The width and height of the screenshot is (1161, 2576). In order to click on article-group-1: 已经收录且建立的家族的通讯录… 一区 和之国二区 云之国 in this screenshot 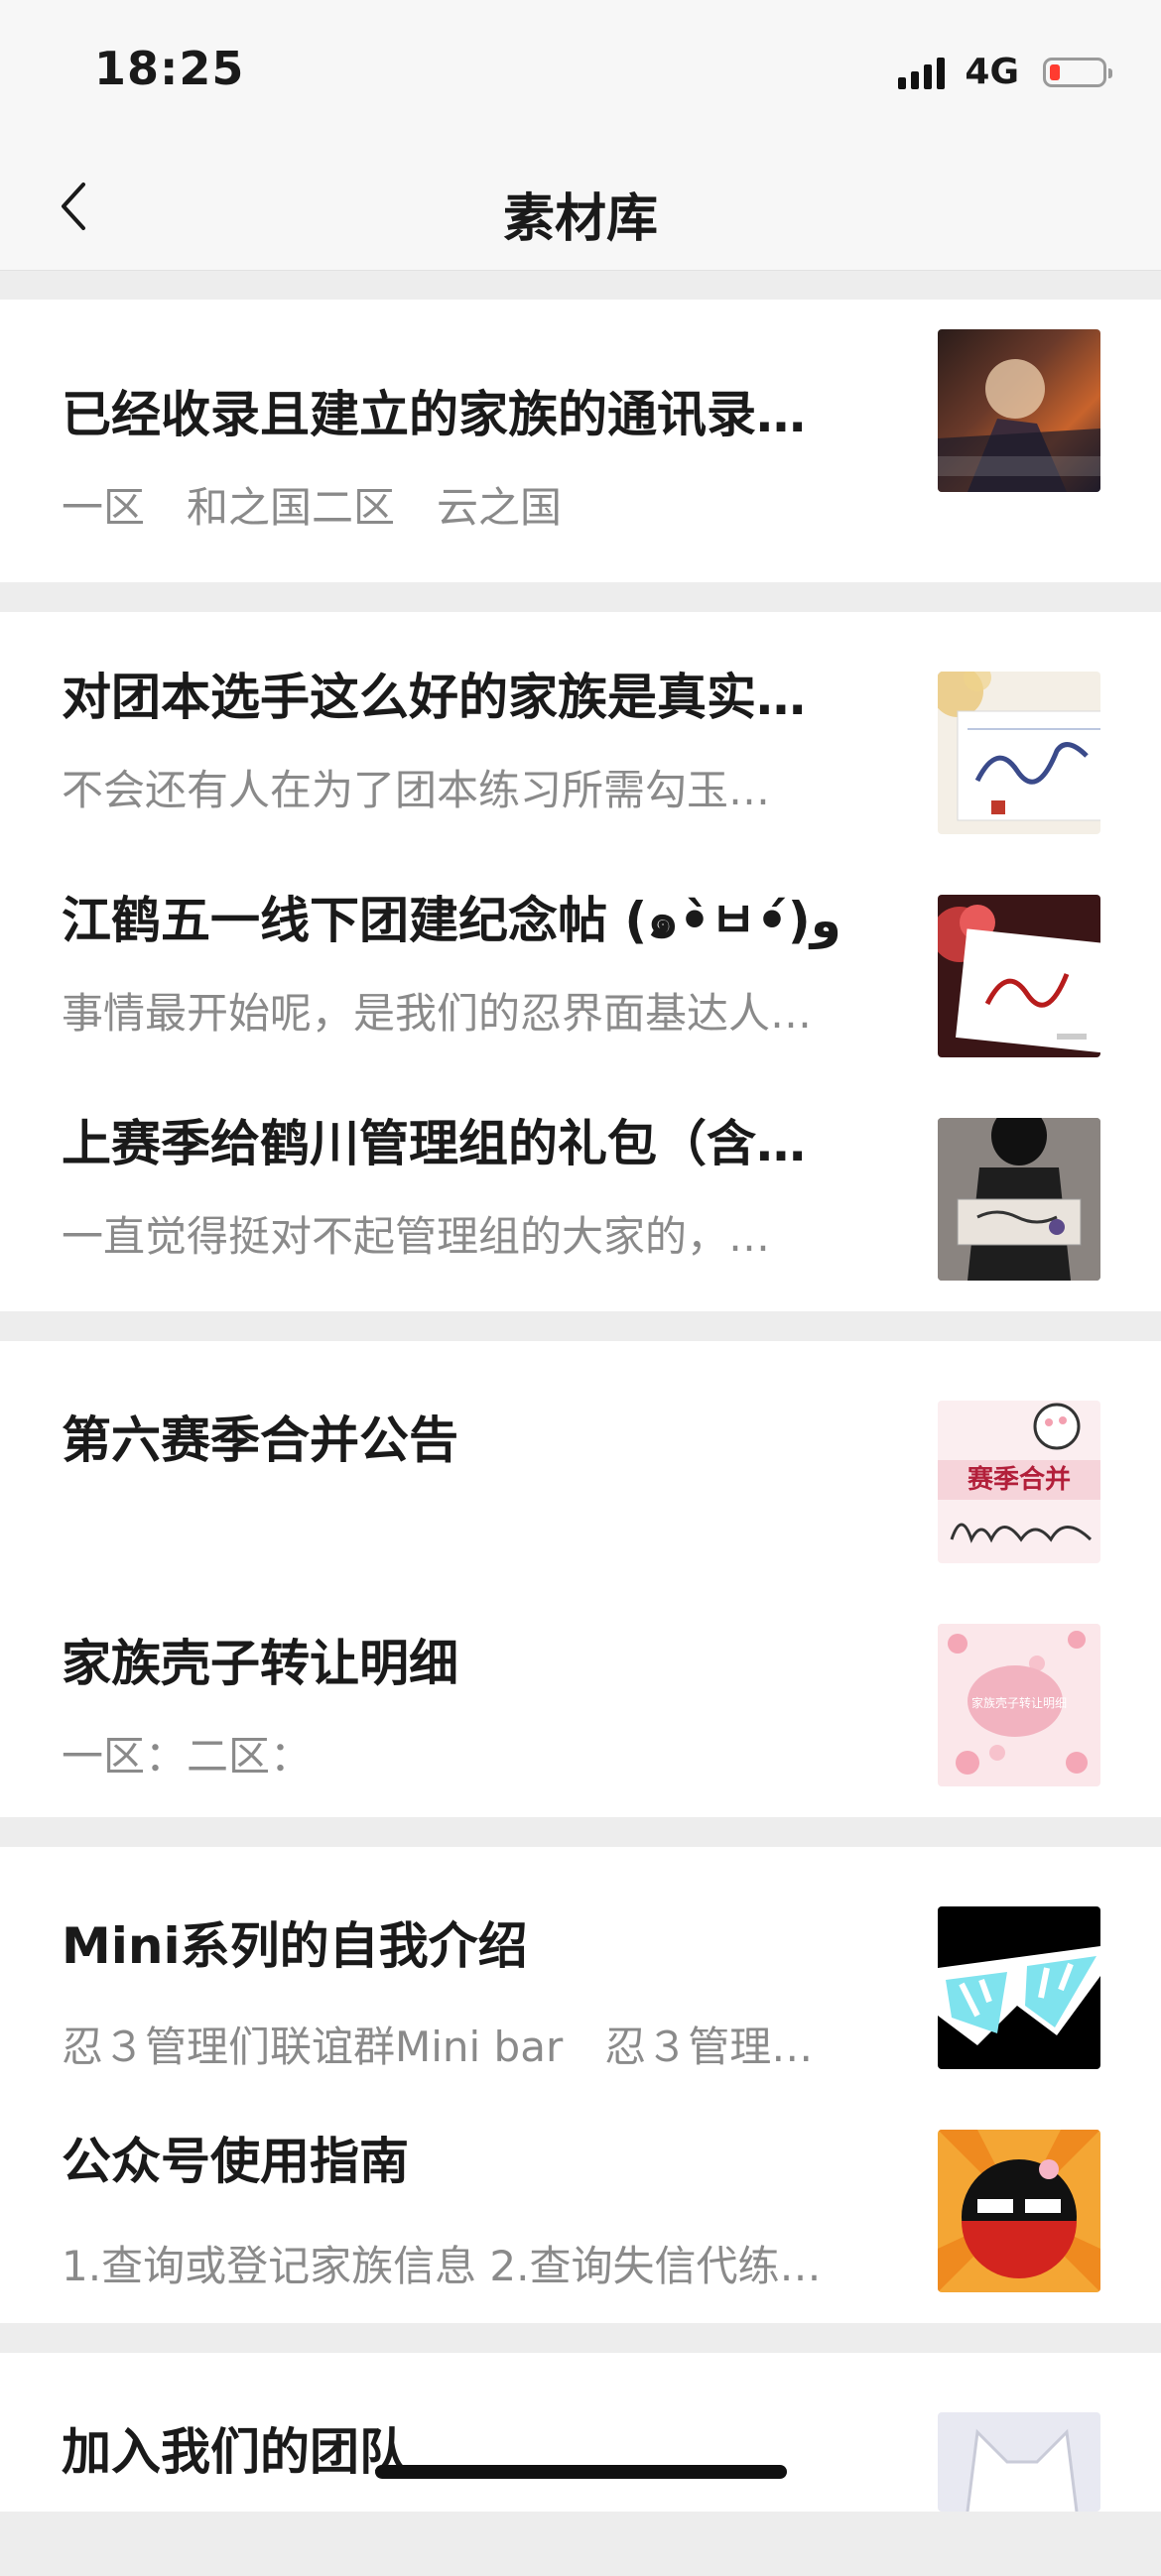, I will do `click(580, 441)`.